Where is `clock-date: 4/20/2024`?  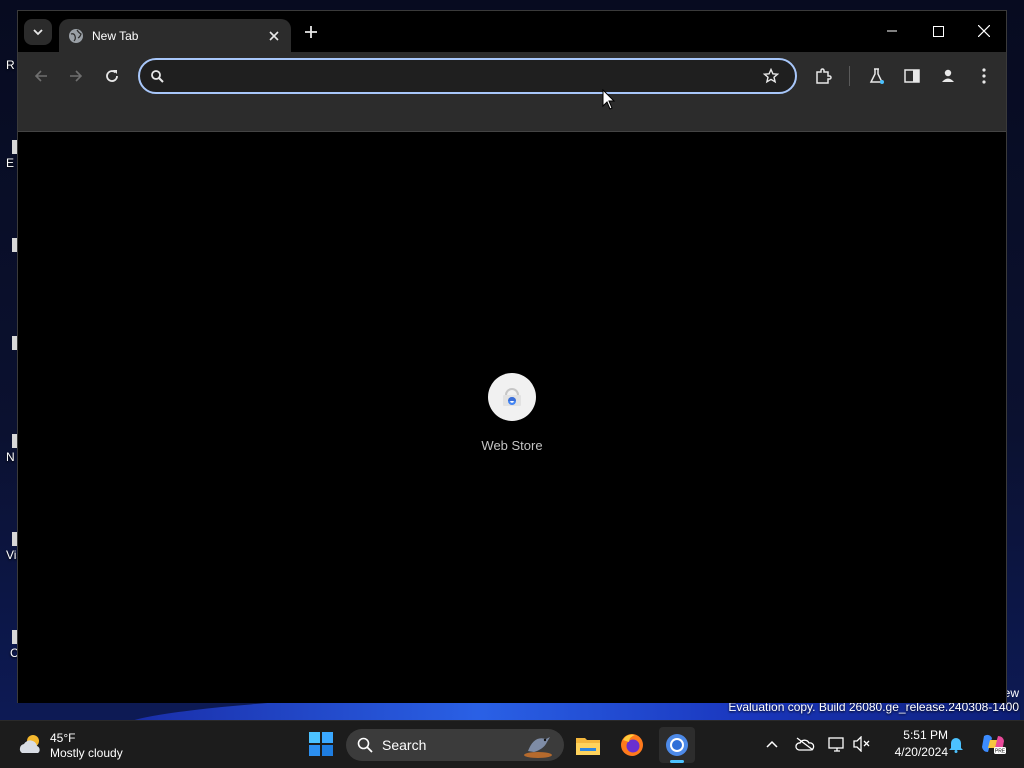
clock-date: 4/20/2024 is located at coordinates (921, 752).